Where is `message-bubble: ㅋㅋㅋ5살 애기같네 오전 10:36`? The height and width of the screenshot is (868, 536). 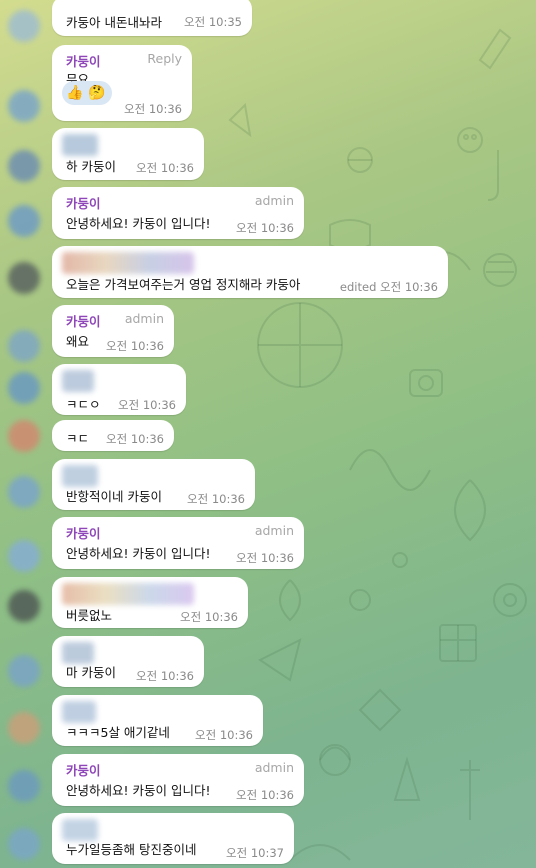
message-bubble: ㅋㅋㅋ5살 애기같네 오전 10:36 is located at coordinates (157, 720).